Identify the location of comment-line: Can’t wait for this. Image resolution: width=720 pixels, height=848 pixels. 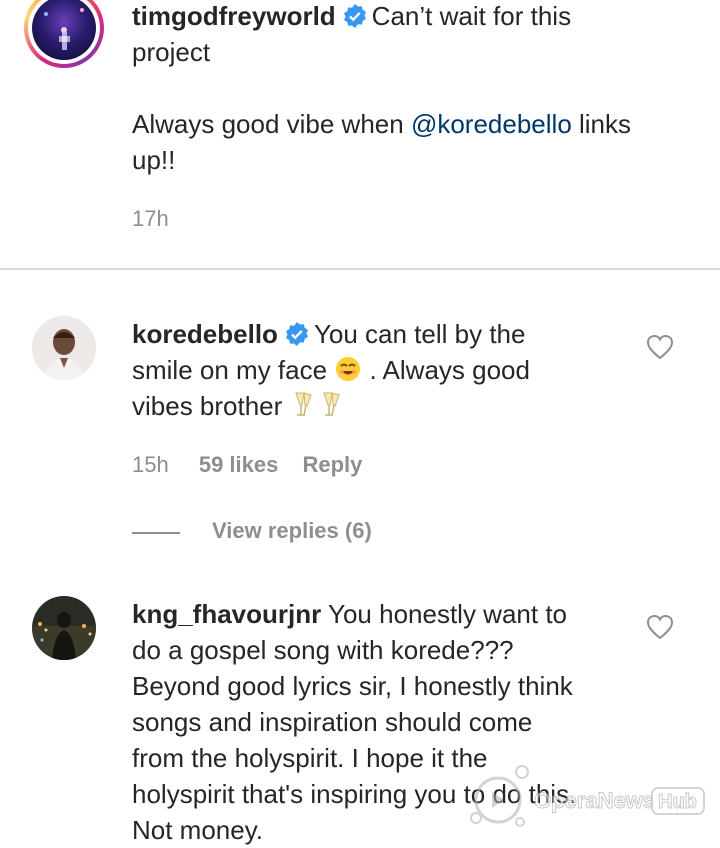
(471, 16).